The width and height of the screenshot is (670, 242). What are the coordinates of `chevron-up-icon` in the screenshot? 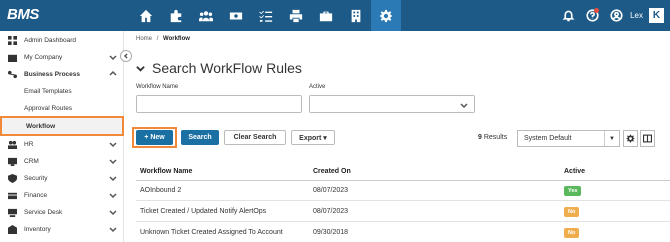 It's located at (113, 74).